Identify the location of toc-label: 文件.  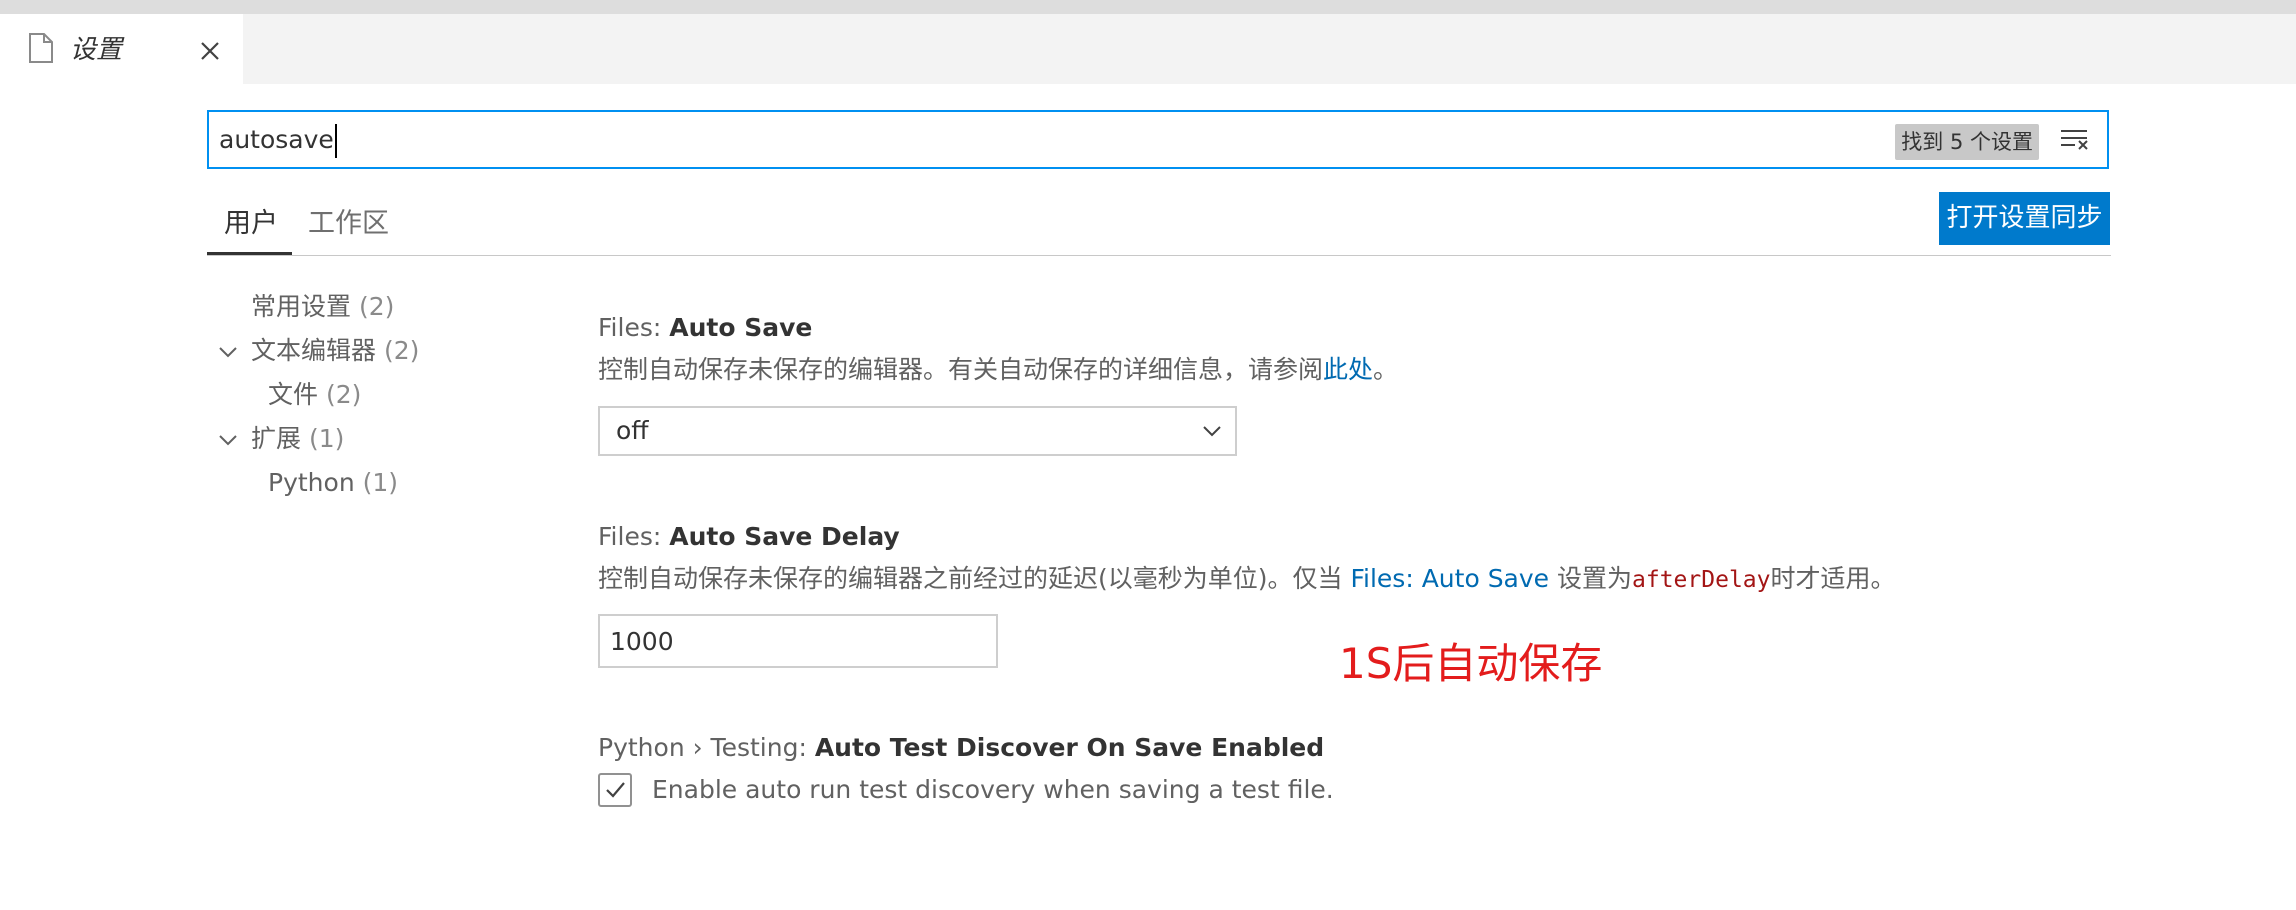
(293, 394).